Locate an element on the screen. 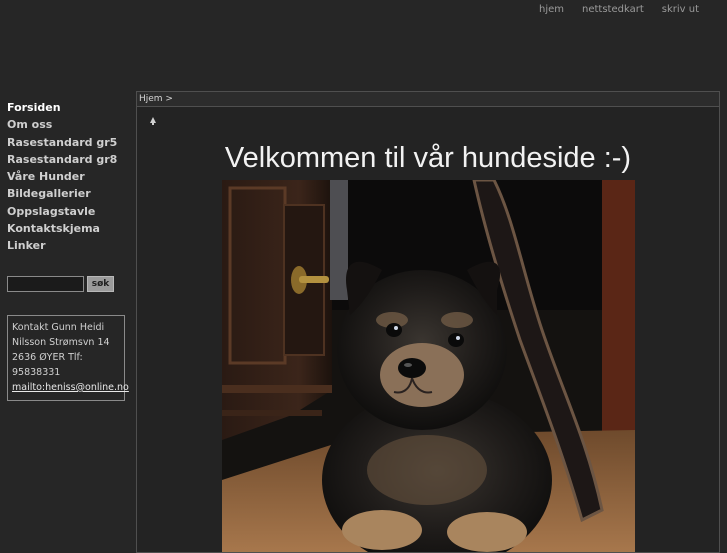 Image resolution: width=727 pixels, height=553 pixels. top-navigation: hjem nettstedkart skriv ut is located at coordinates (619, 9).